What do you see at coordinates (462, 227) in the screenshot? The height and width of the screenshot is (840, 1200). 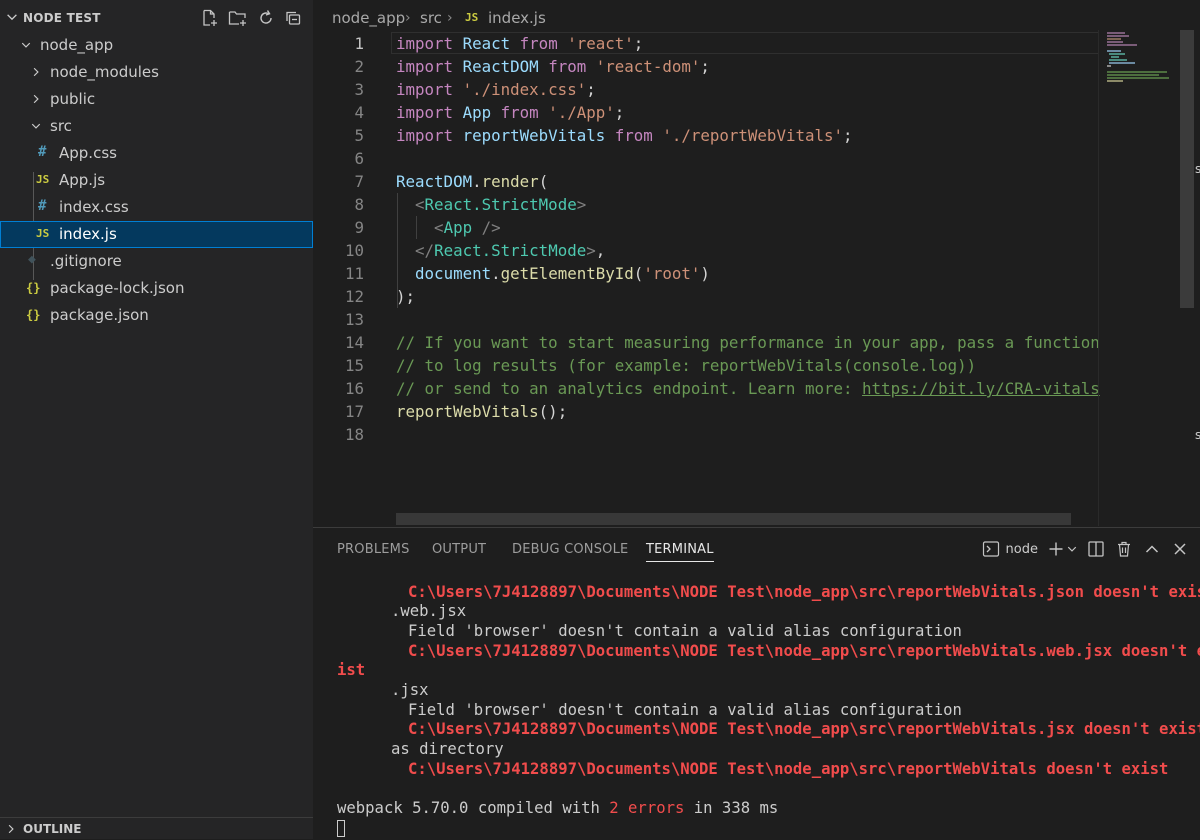 I see `code-token: App` at bounding box center [462, 227].